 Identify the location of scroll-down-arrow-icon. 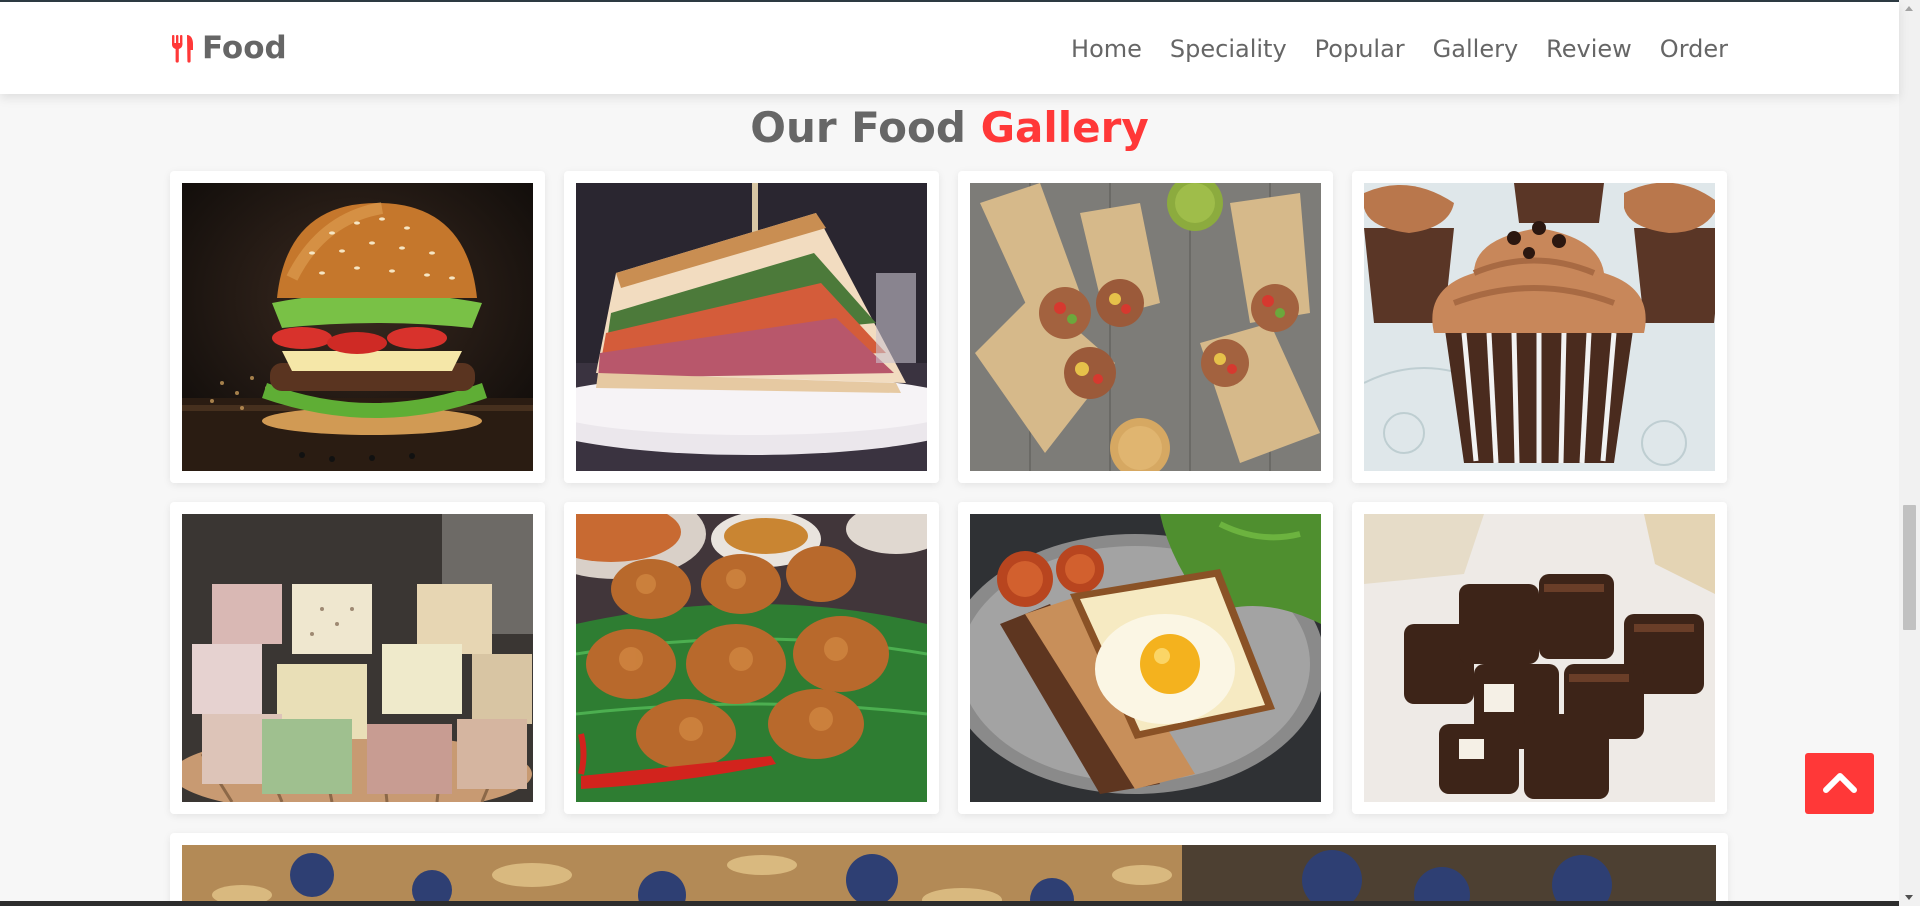
(1909, 897).